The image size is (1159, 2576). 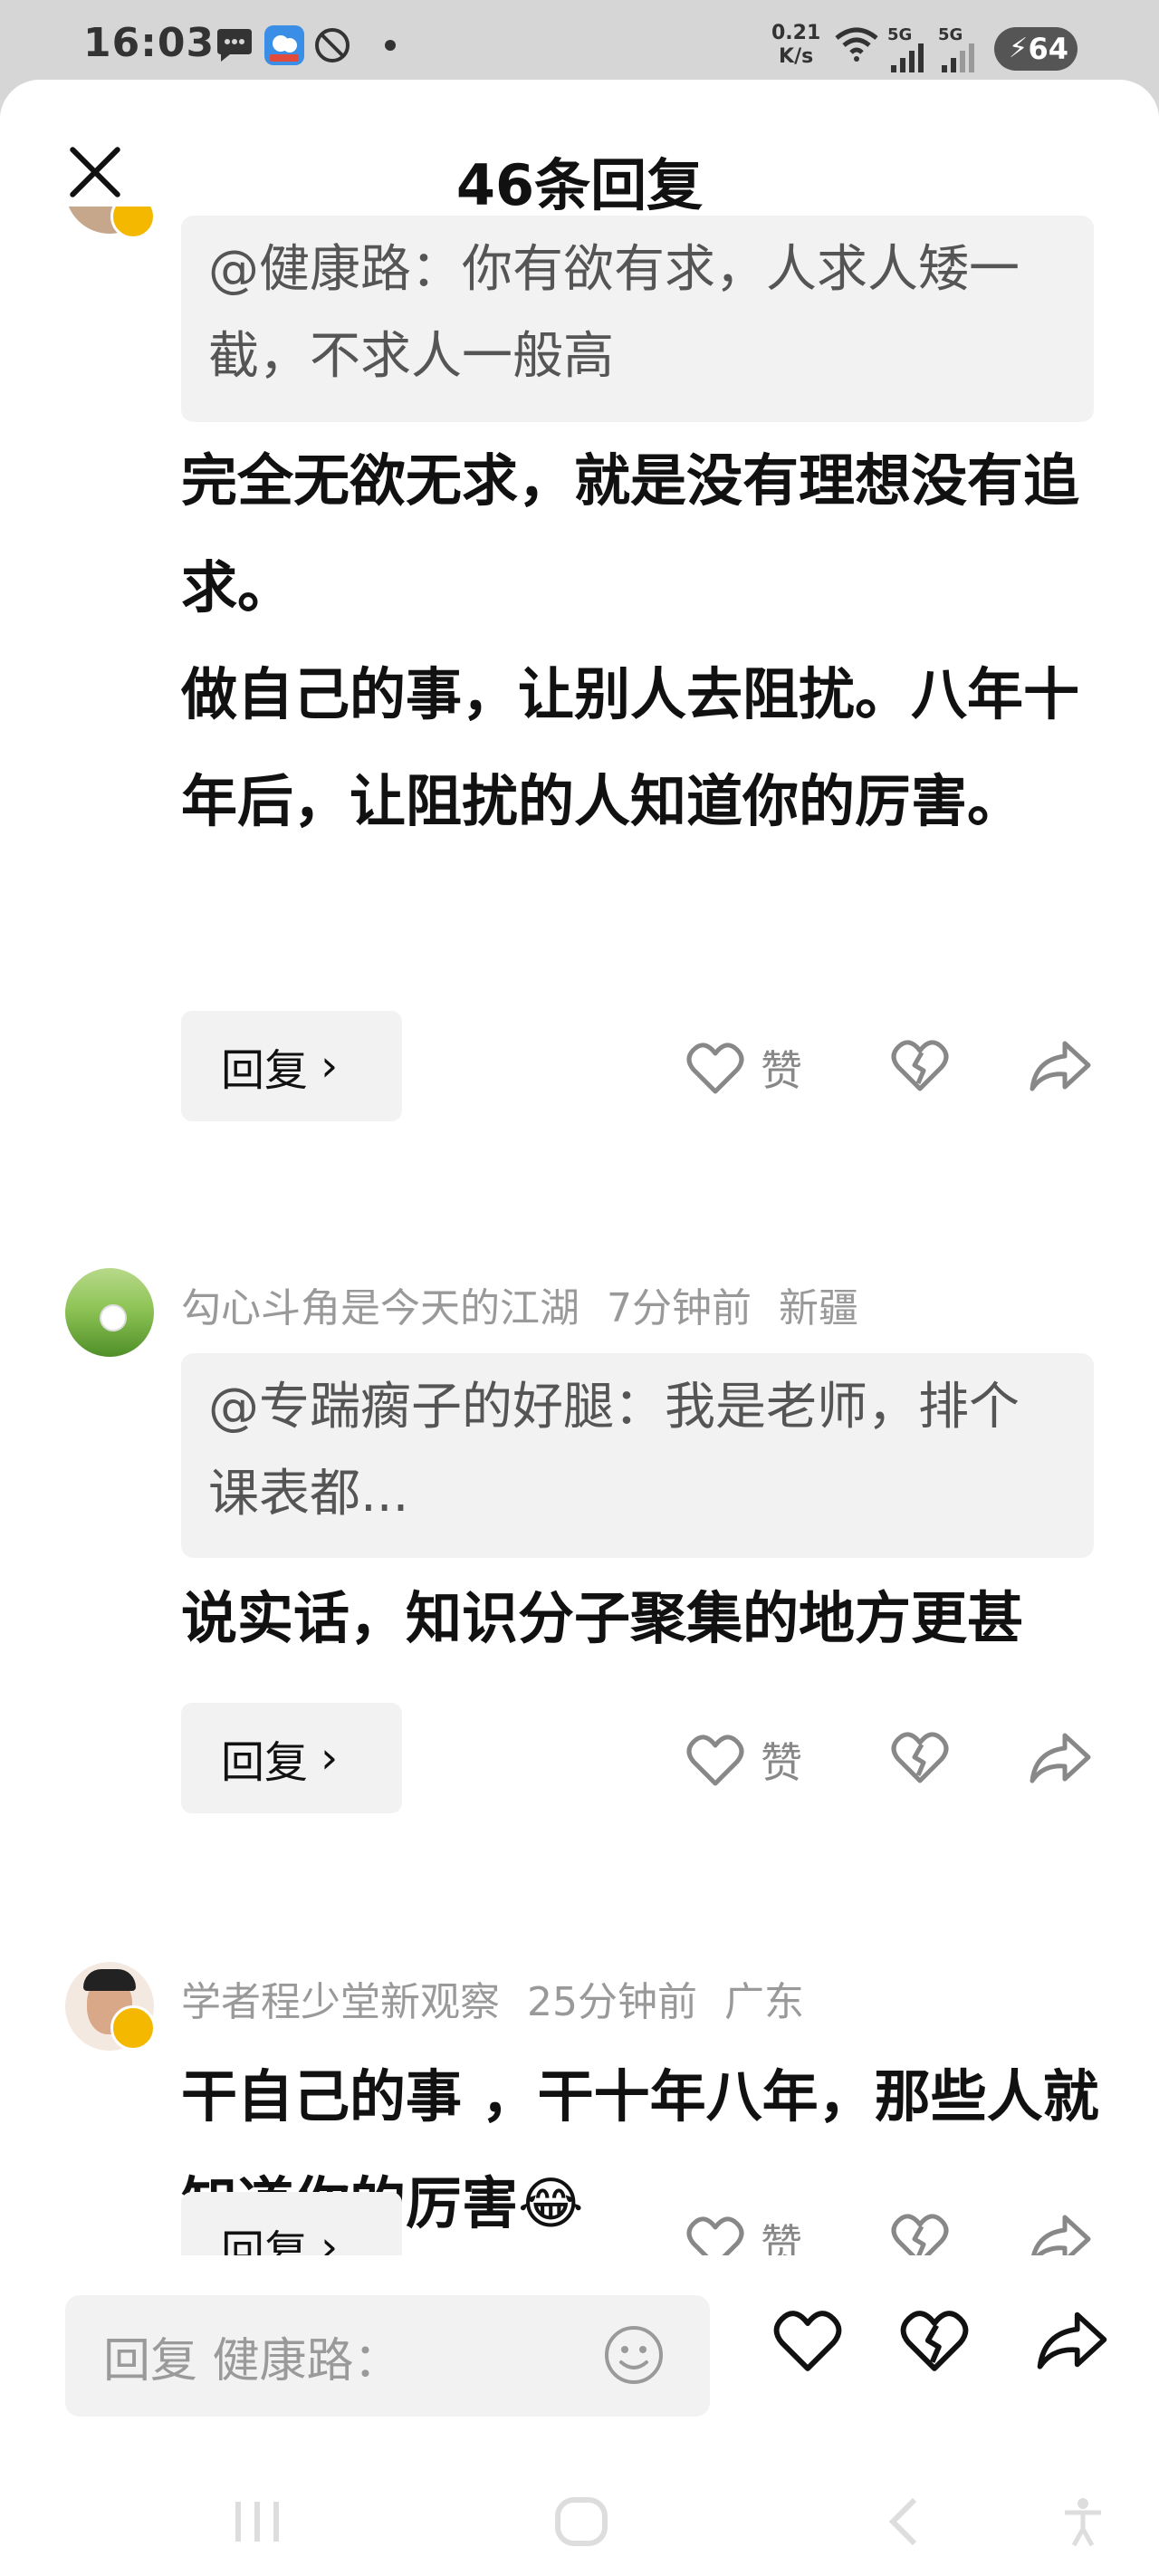 I want to click on like-button, so click(x=808, y=2342).